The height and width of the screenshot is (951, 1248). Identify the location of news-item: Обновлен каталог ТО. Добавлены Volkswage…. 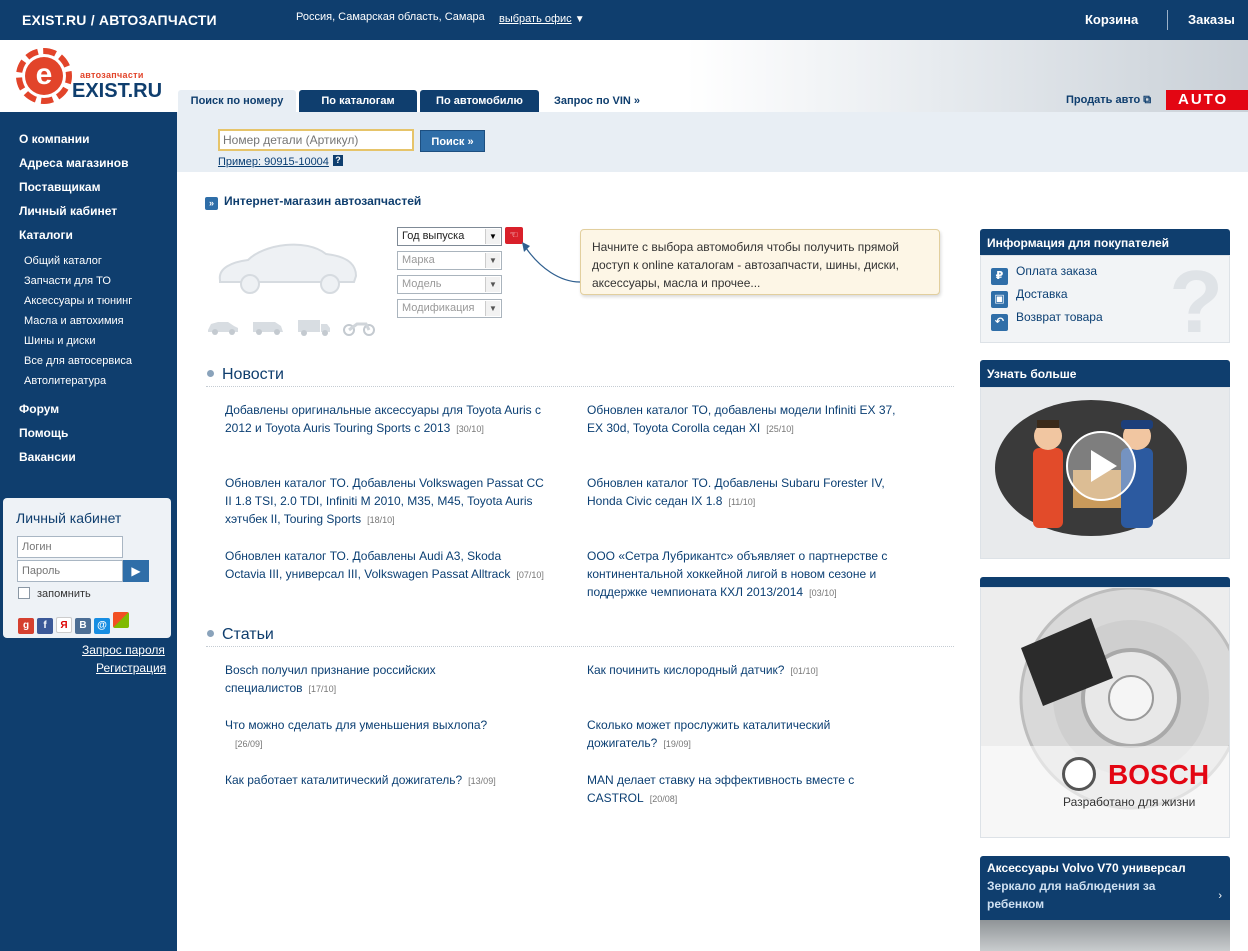
(385, 501).